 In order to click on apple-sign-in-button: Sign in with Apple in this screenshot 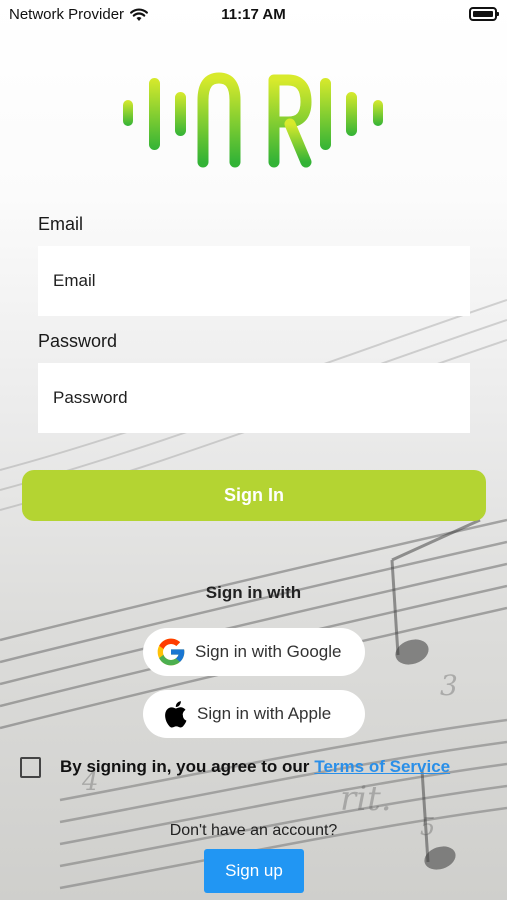, I will do `click(254, 714)`.